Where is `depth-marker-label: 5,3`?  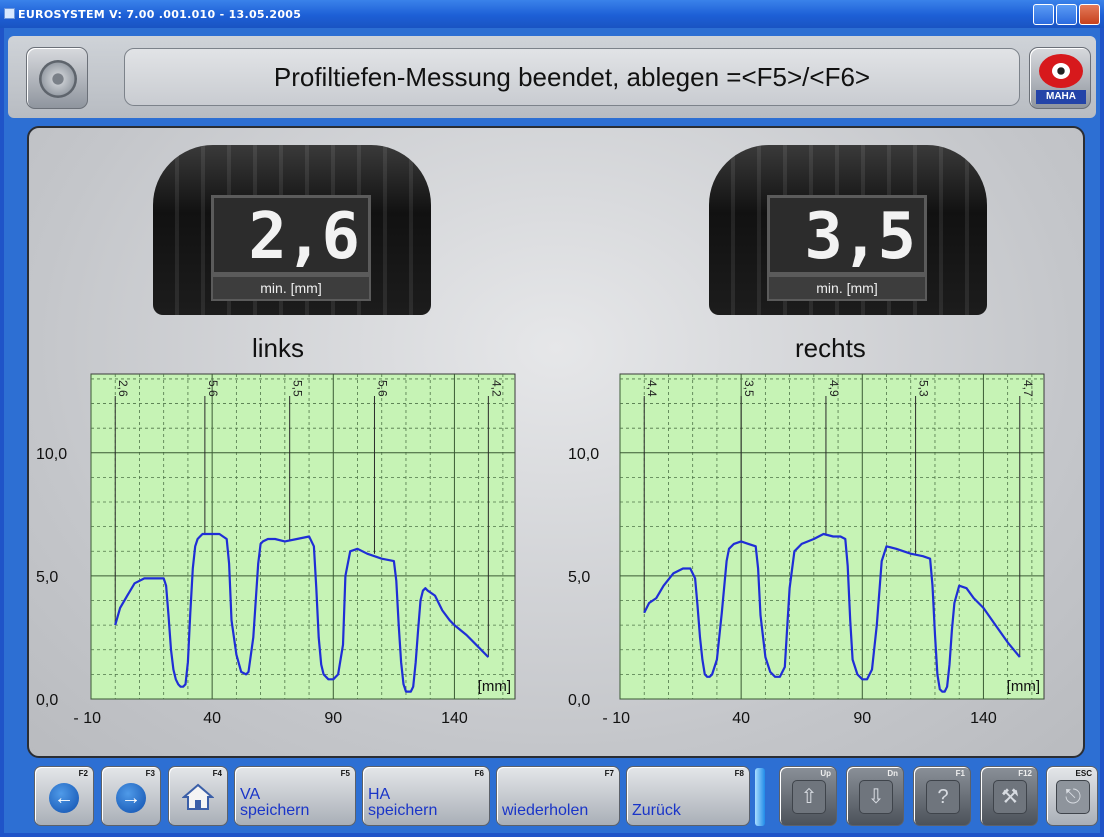
depth-marker-label: 5,3 is located at coordinates (924, 388).